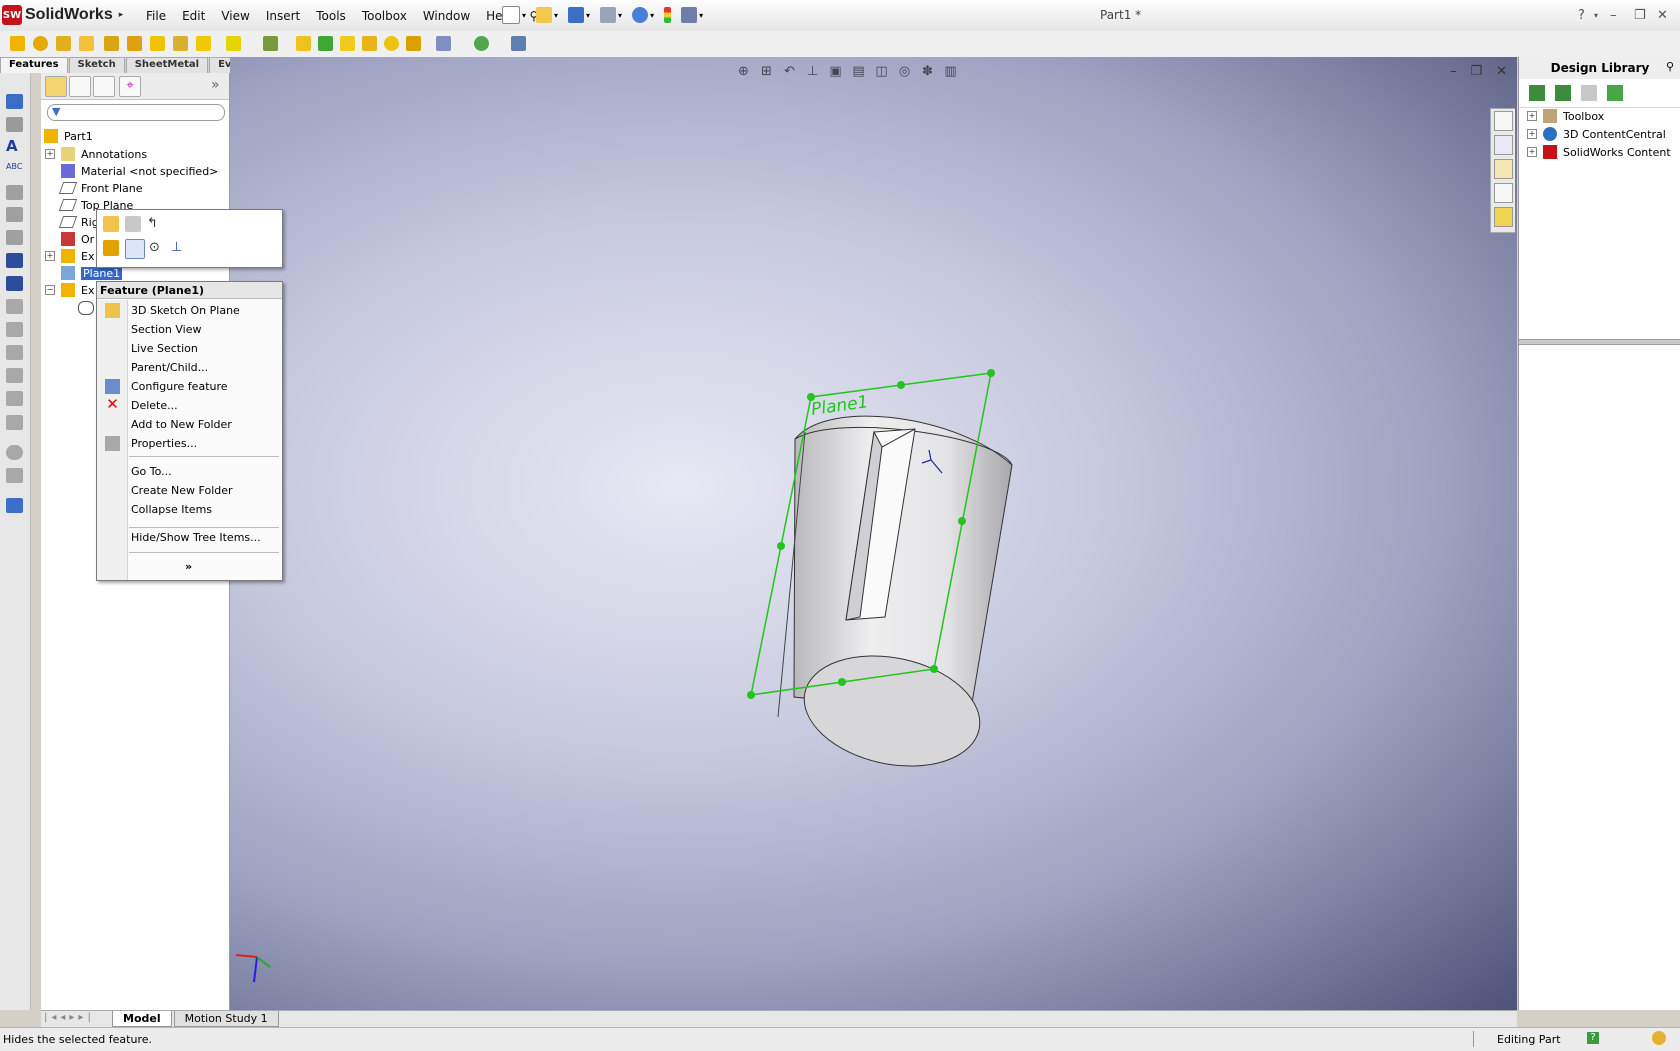 The height and width of the screenshot is (1051, 1680). I want to click on tree-item: + Annotations, so click(96, 154).